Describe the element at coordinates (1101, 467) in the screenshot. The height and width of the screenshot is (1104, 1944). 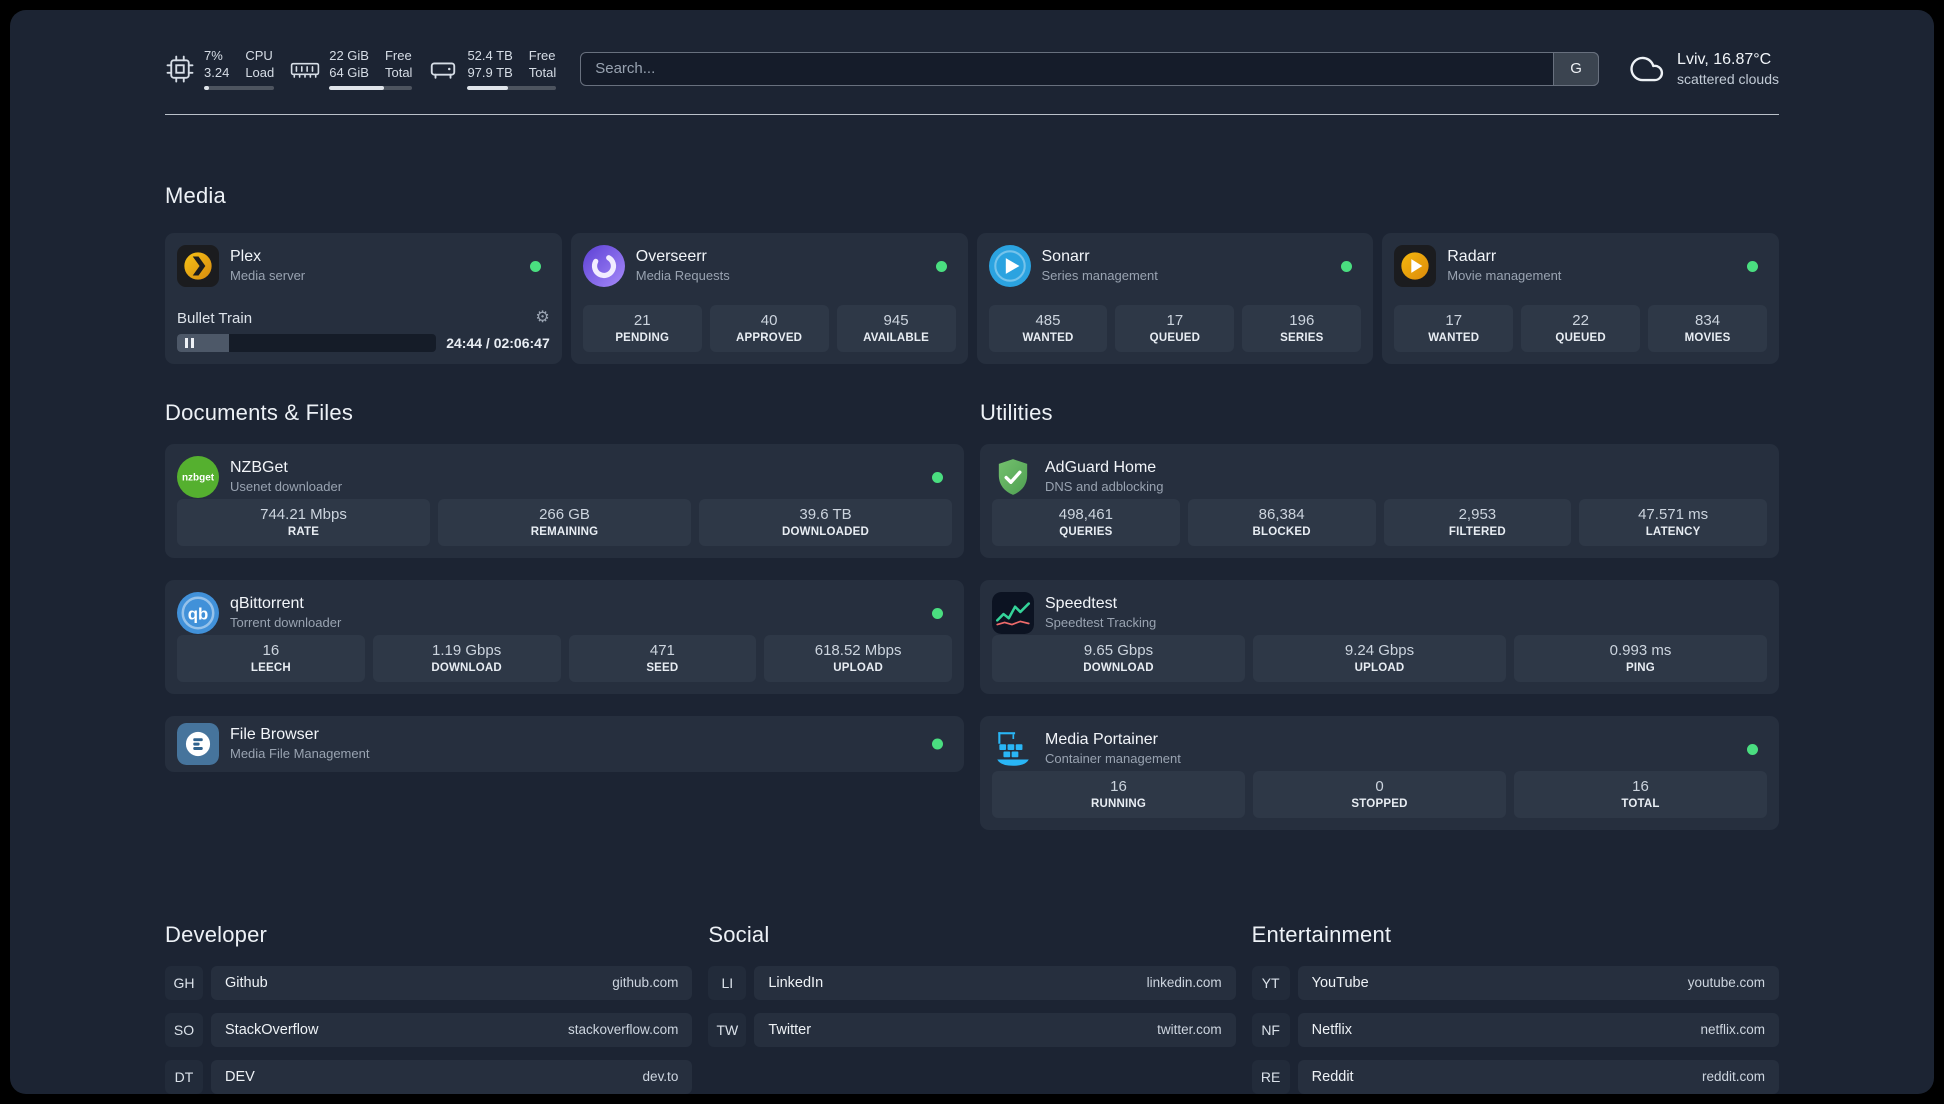
I see `service-name: AdGuard Home` at that location.